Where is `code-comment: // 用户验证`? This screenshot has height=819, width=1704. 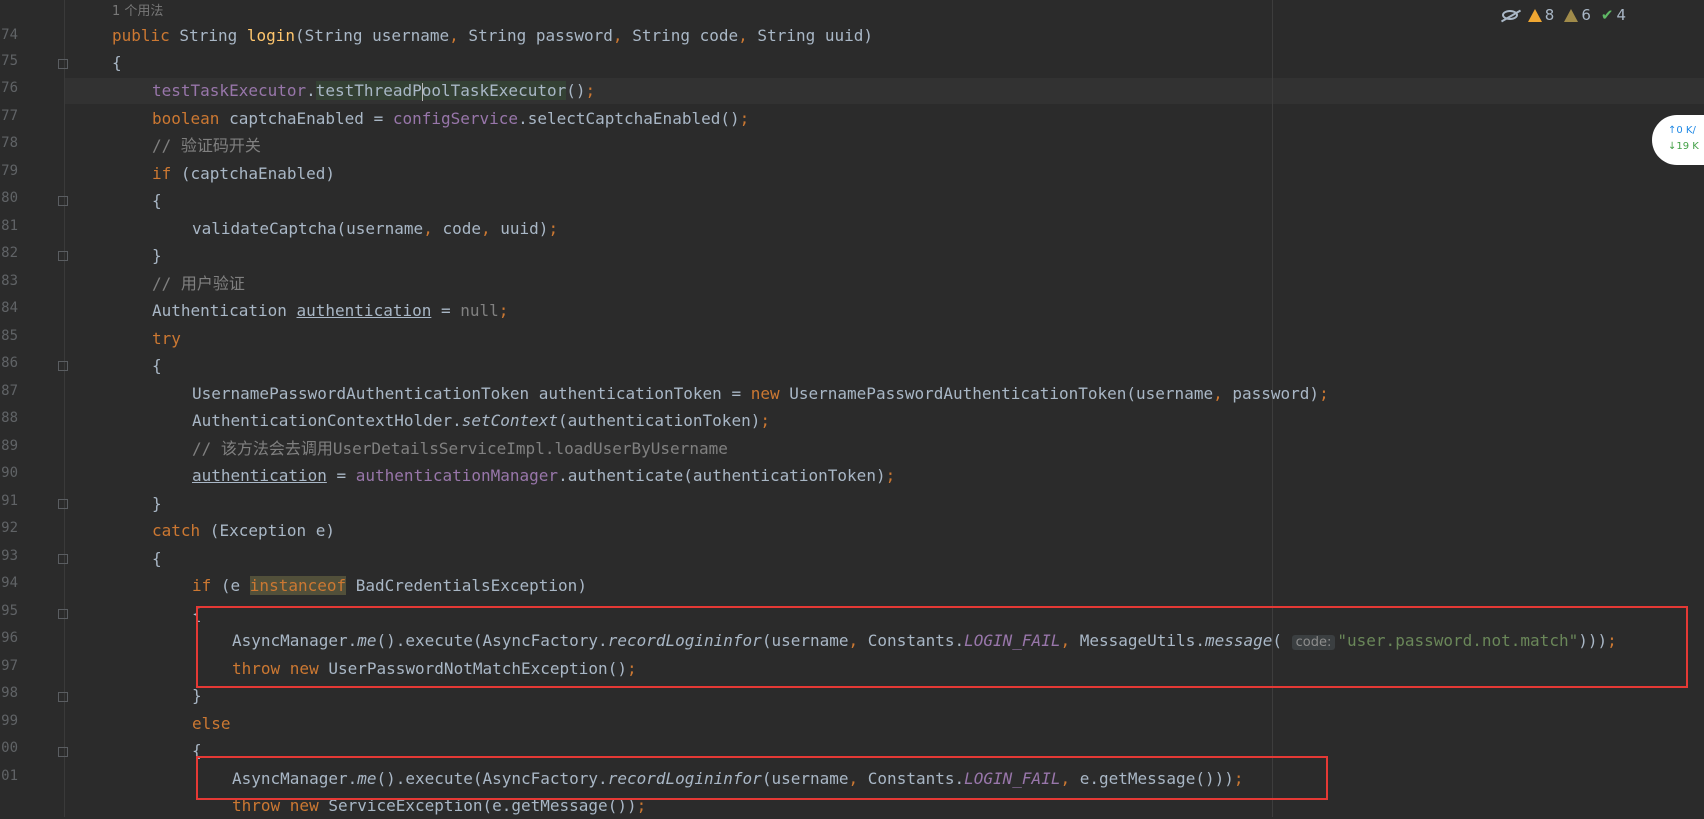 code-comment: // 用户验证 is located at coordinates (198, 284).